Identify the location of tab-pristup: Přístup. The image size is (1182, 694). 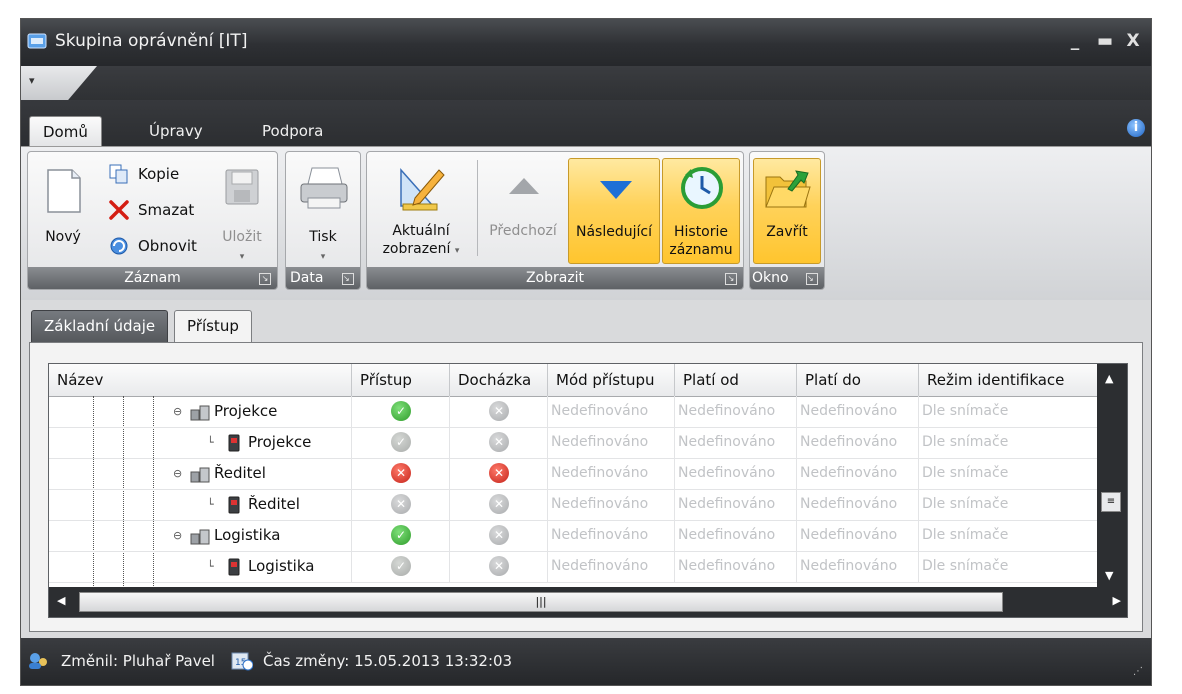
(213, 327).